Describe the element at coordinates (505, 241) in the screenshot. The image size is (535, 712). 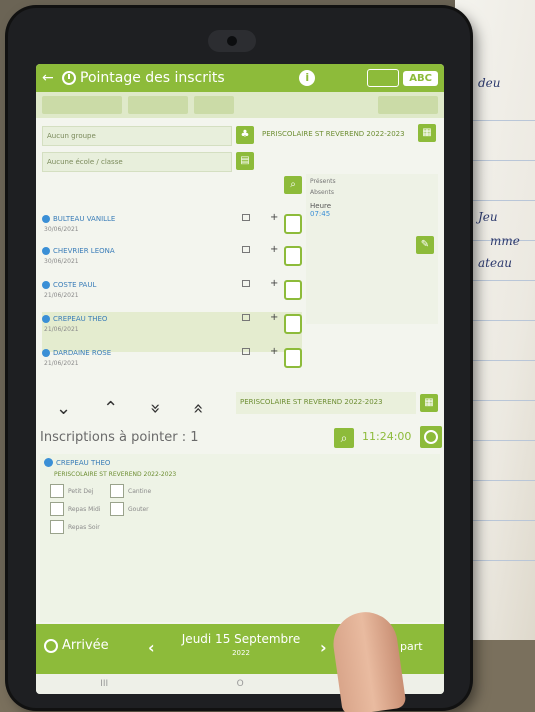
I see `handwriting-3: mme` at that location.